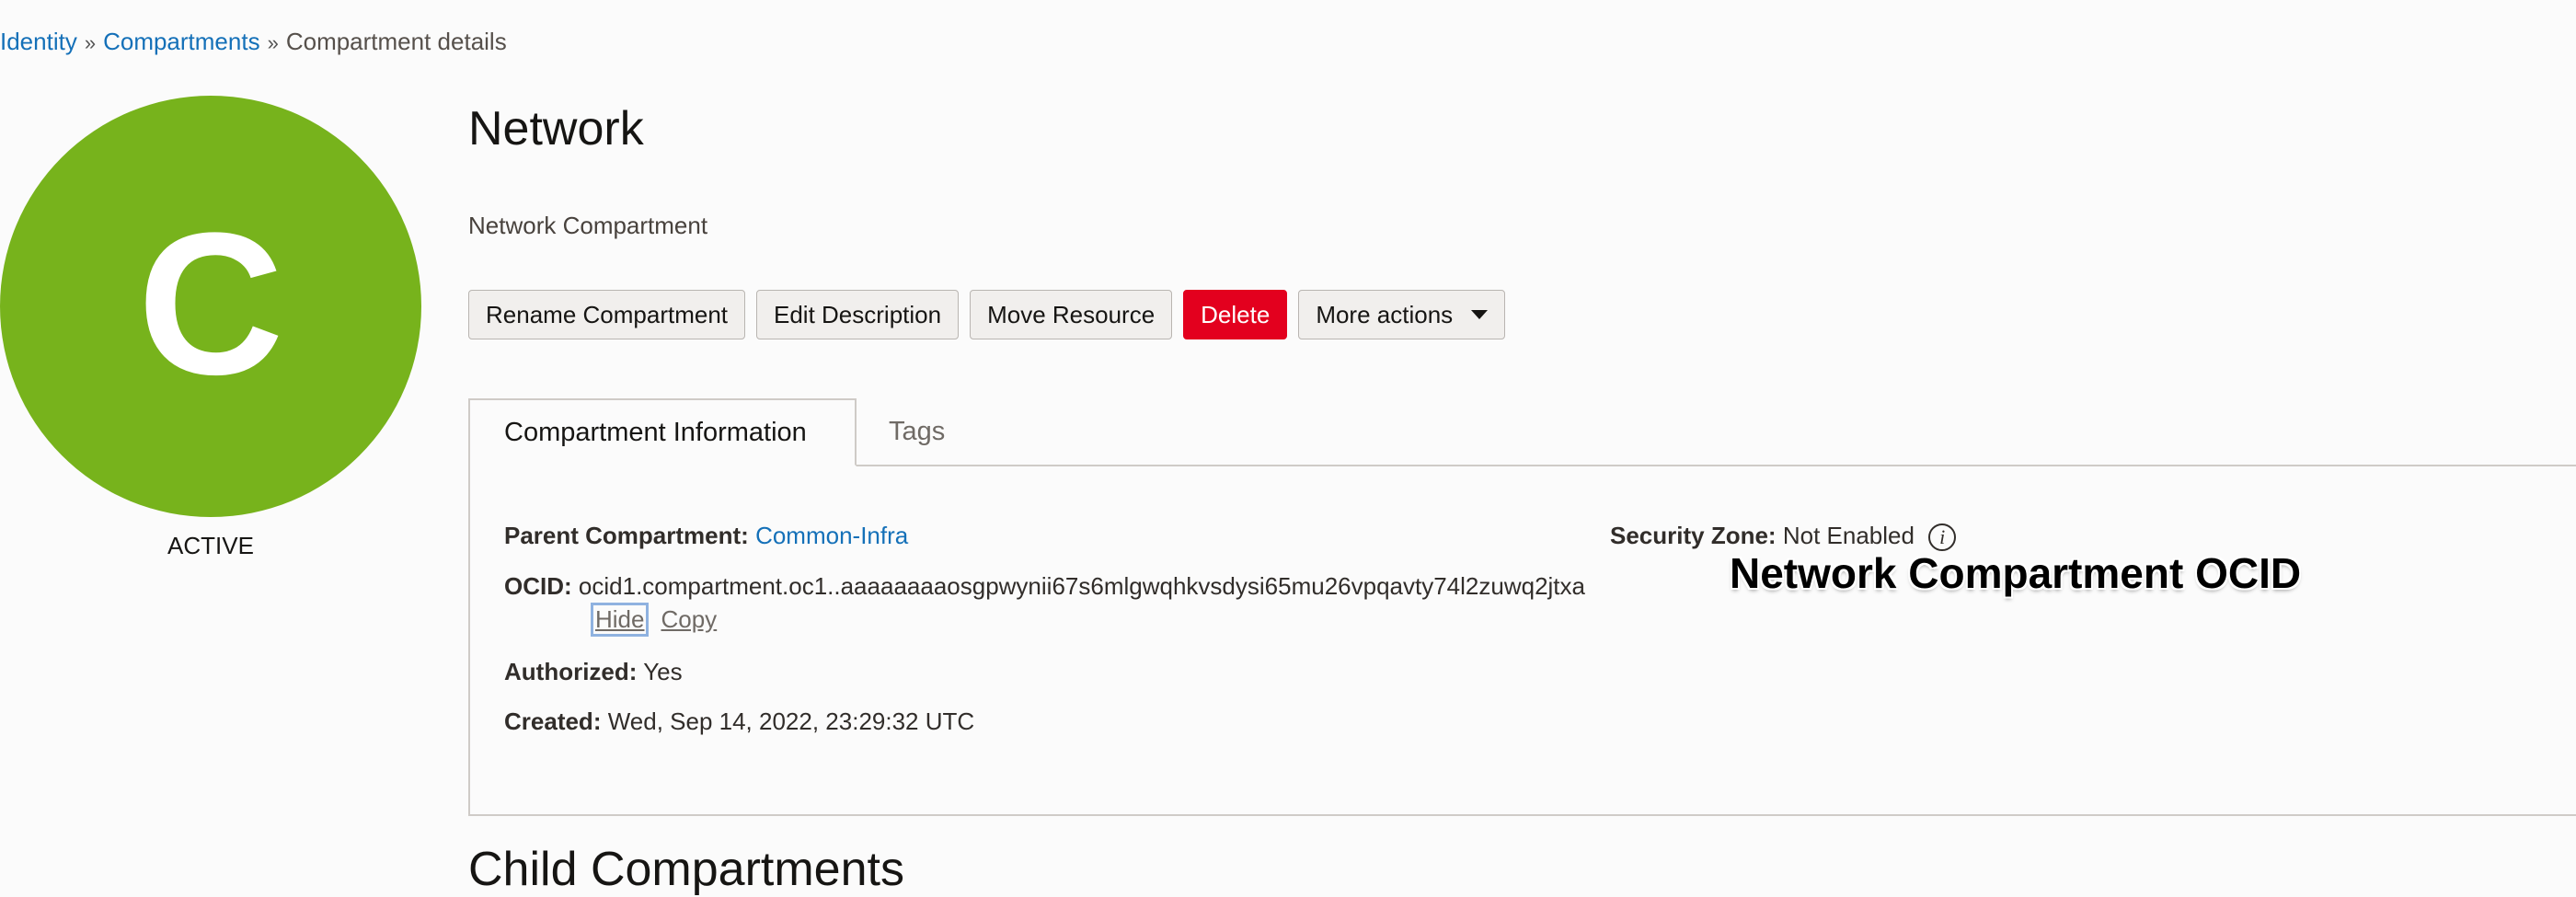 The image size is (2576, 897). Describe the element at coordinates (1235, 314) in the screenshot. I see `delete-button: Delete` at that location.